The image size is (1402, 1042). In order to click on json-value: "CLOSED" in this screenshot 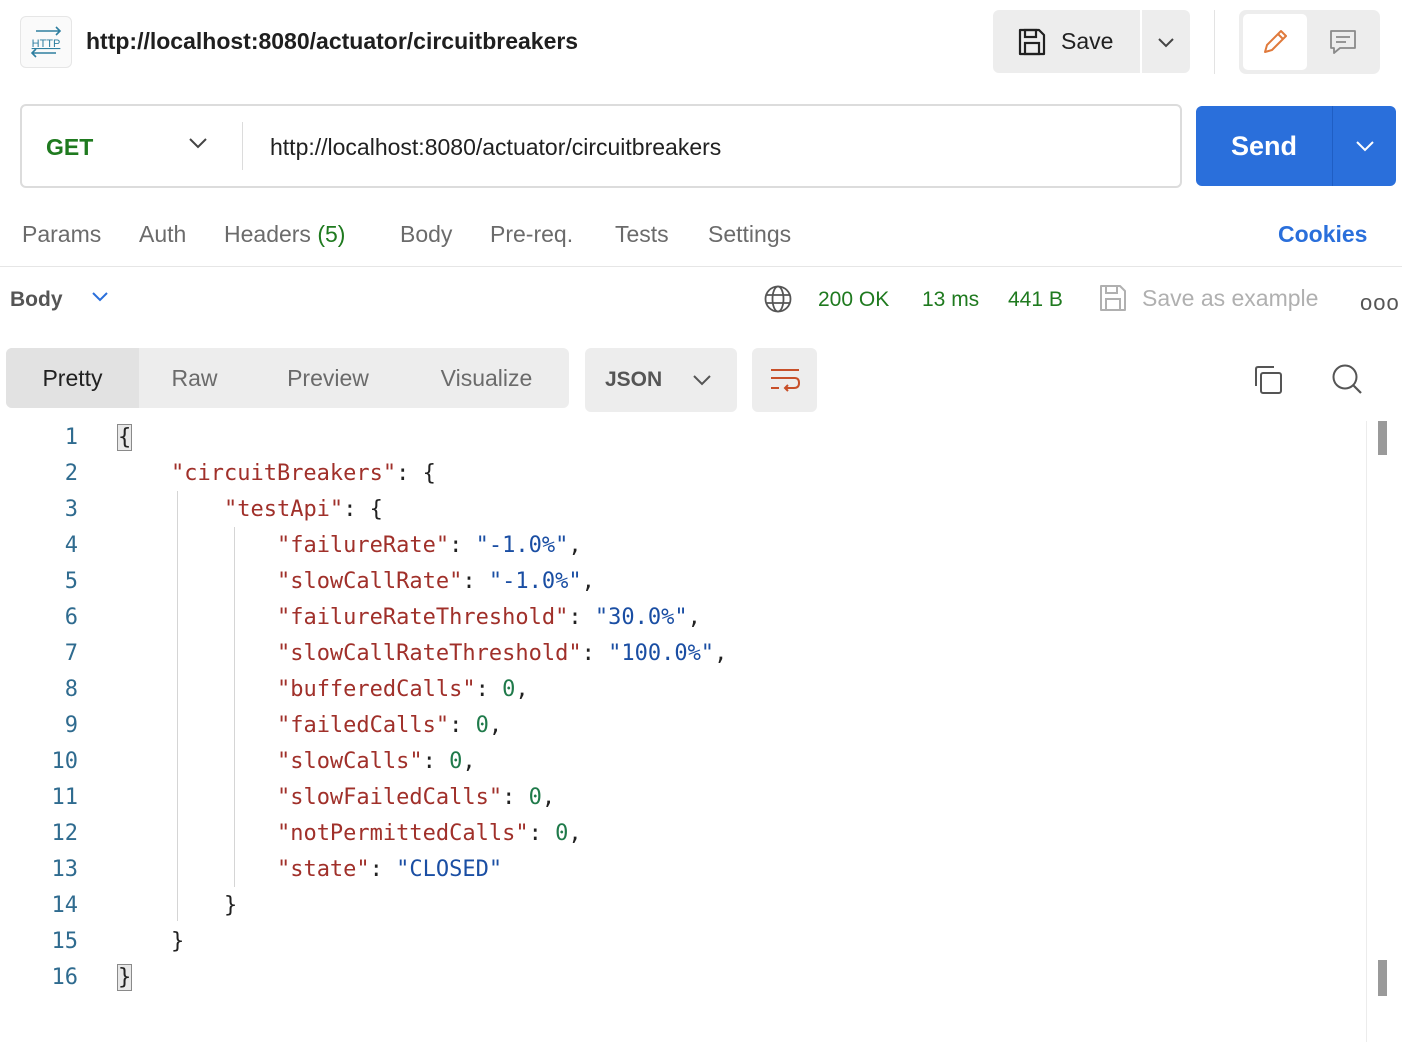, I will do `click(449, 869)`.